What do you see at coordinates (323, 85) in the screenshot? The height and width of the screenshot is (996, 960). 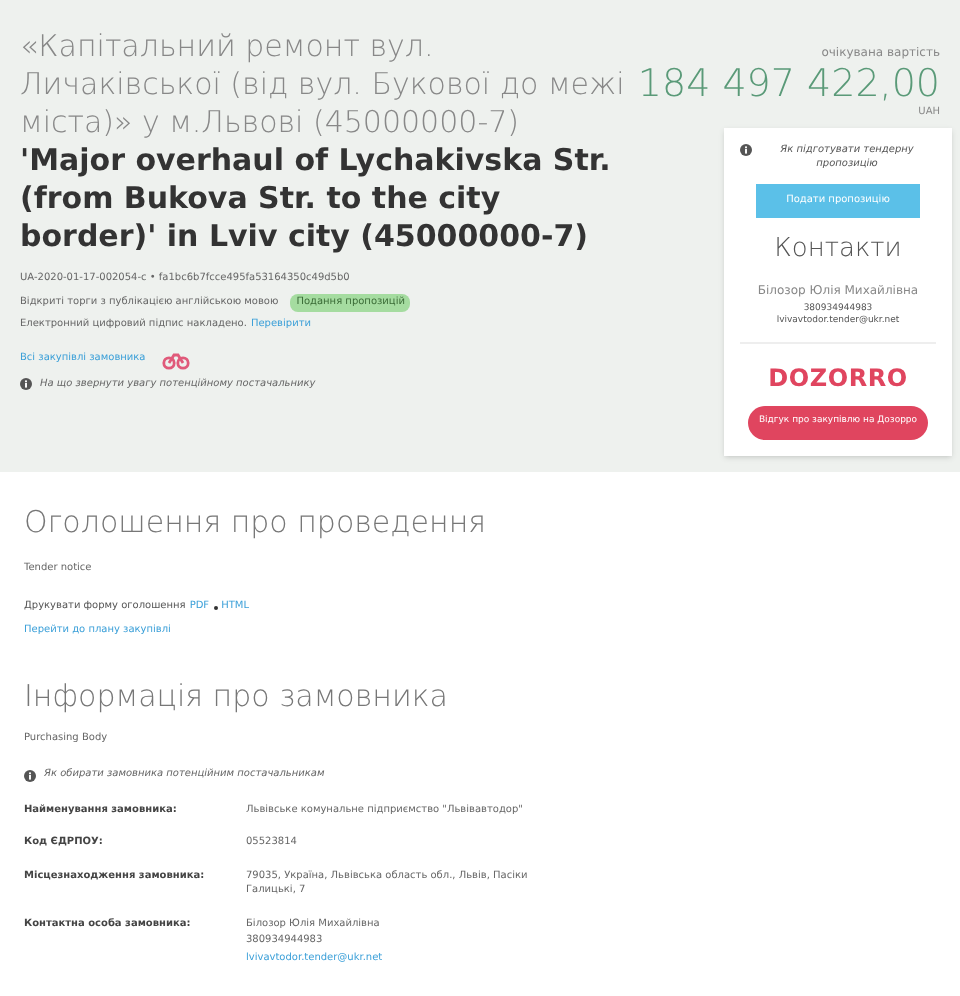 I see `tender-title: «Капітальний ремонт вул. Личаківської (від вул. Букової до межі міста)» у м.Львові (45000000-7)` at bounding box center [323, 85].